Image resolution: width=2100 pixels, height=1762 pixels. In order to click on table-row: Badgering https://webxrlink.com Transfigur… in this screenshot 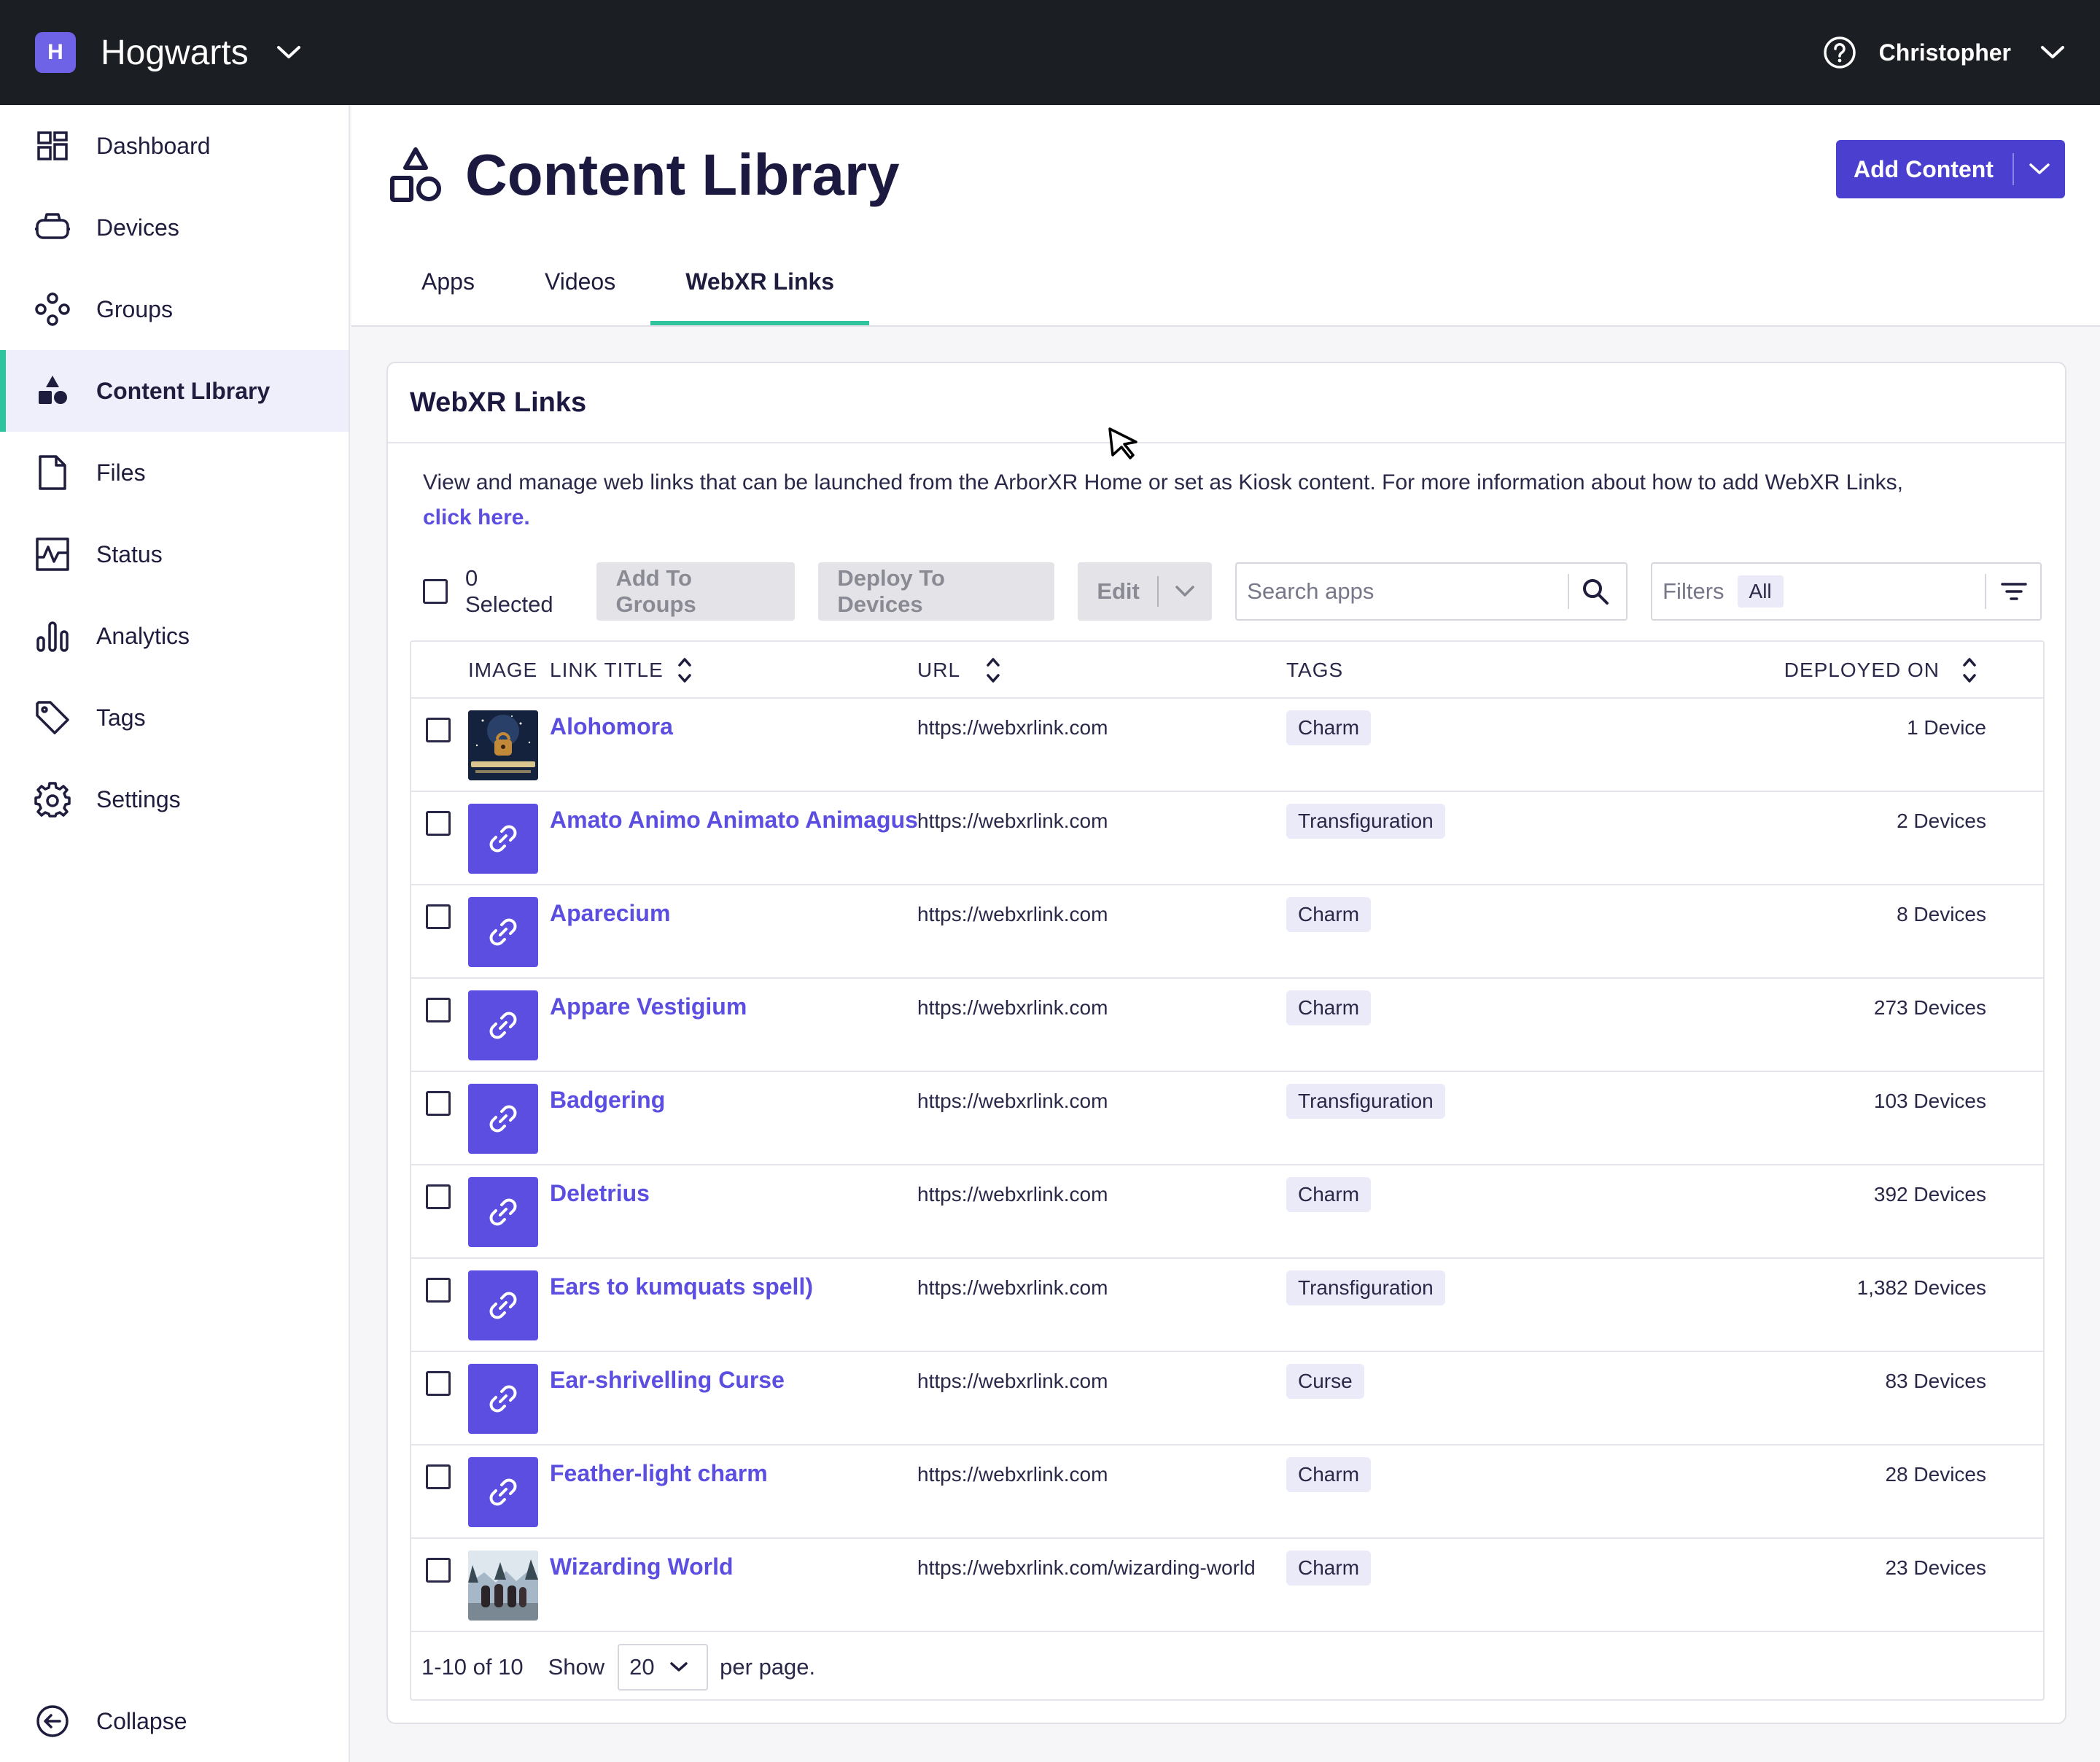, I will do `click(1227, 1118)`.